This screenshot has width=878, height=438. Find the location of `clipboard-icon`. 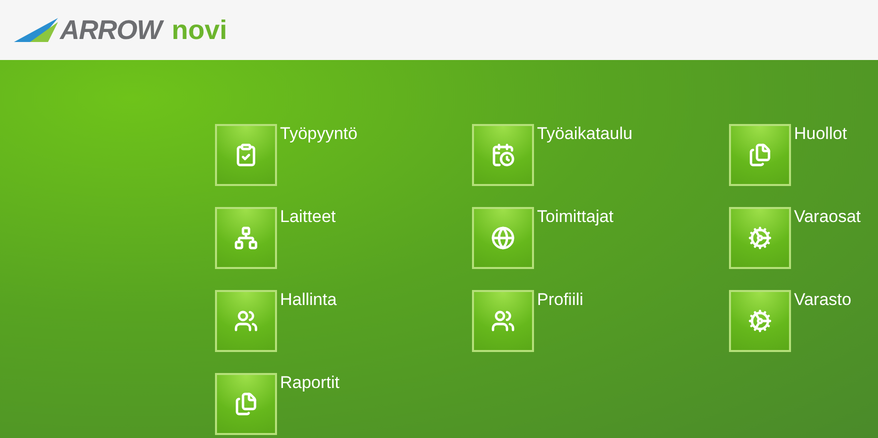

clipboard-icon is located at coordinates (246, 155).